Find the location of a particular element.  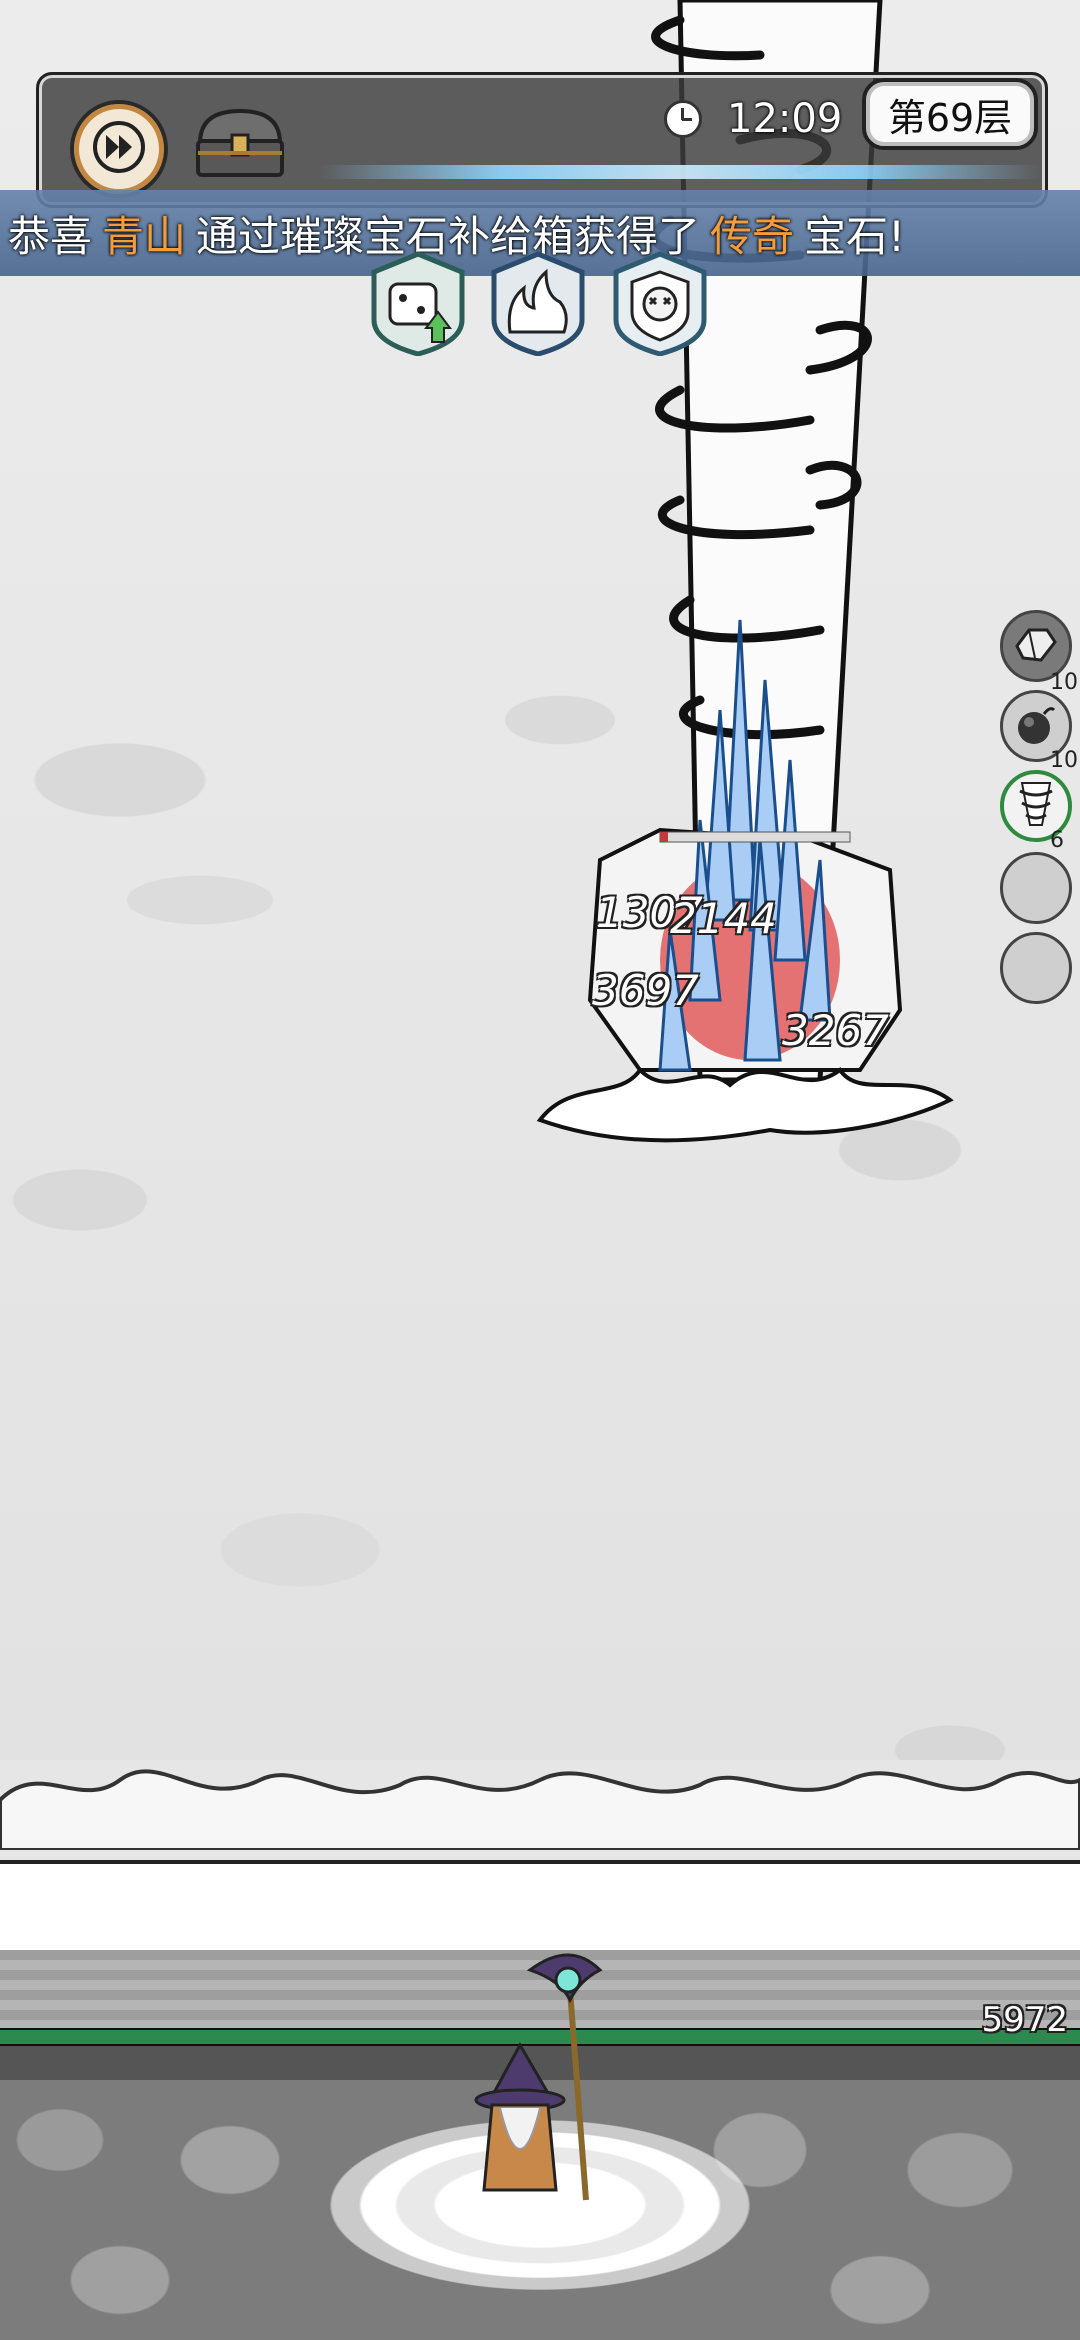

skill-slot-skull-shield is located at coordinates (660, 303).